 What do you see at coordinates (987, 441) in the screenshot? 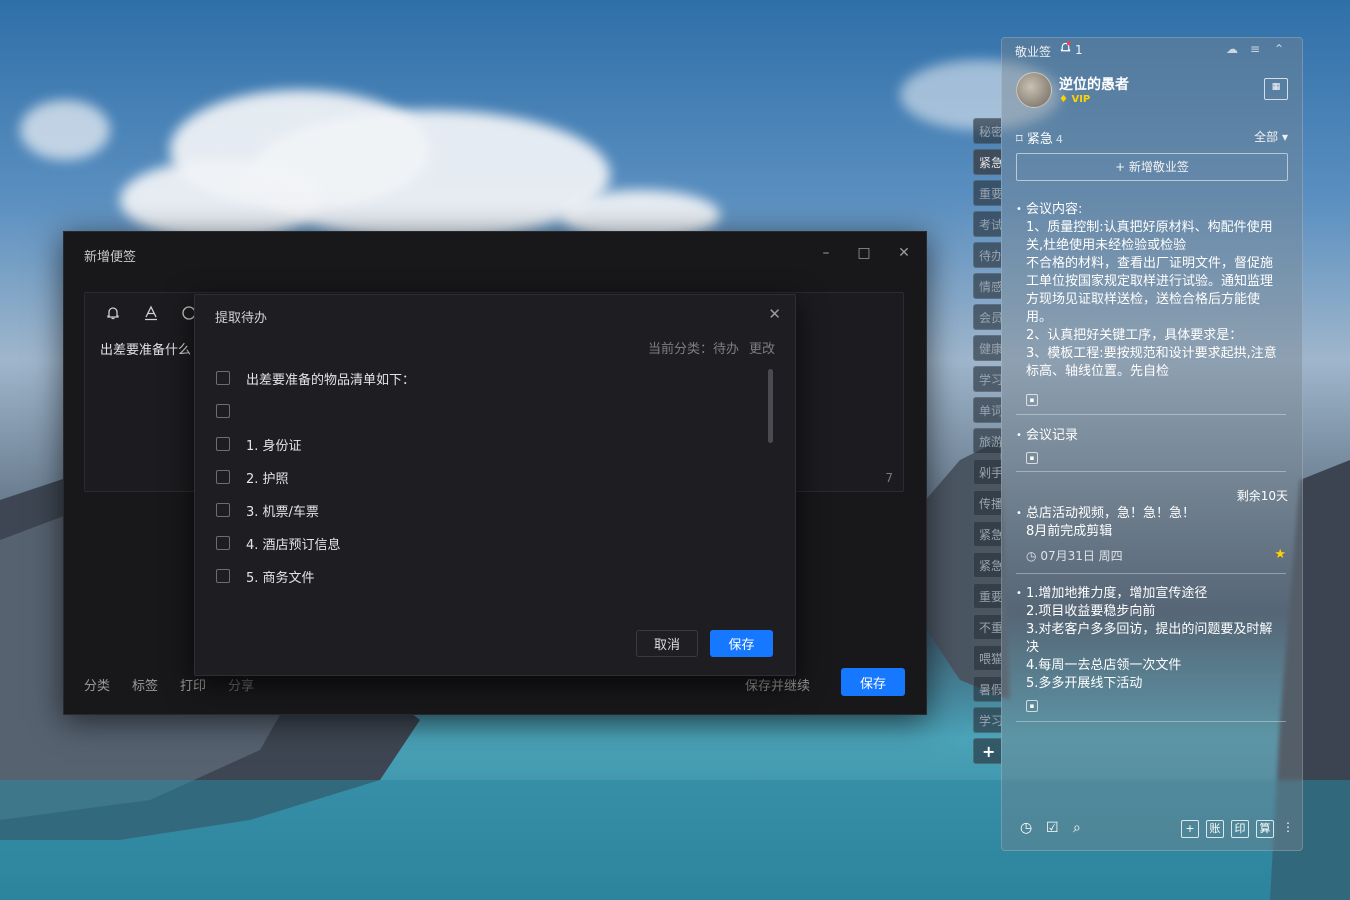
I see `side-tab: 旅游` at bounding box center [987, 441].